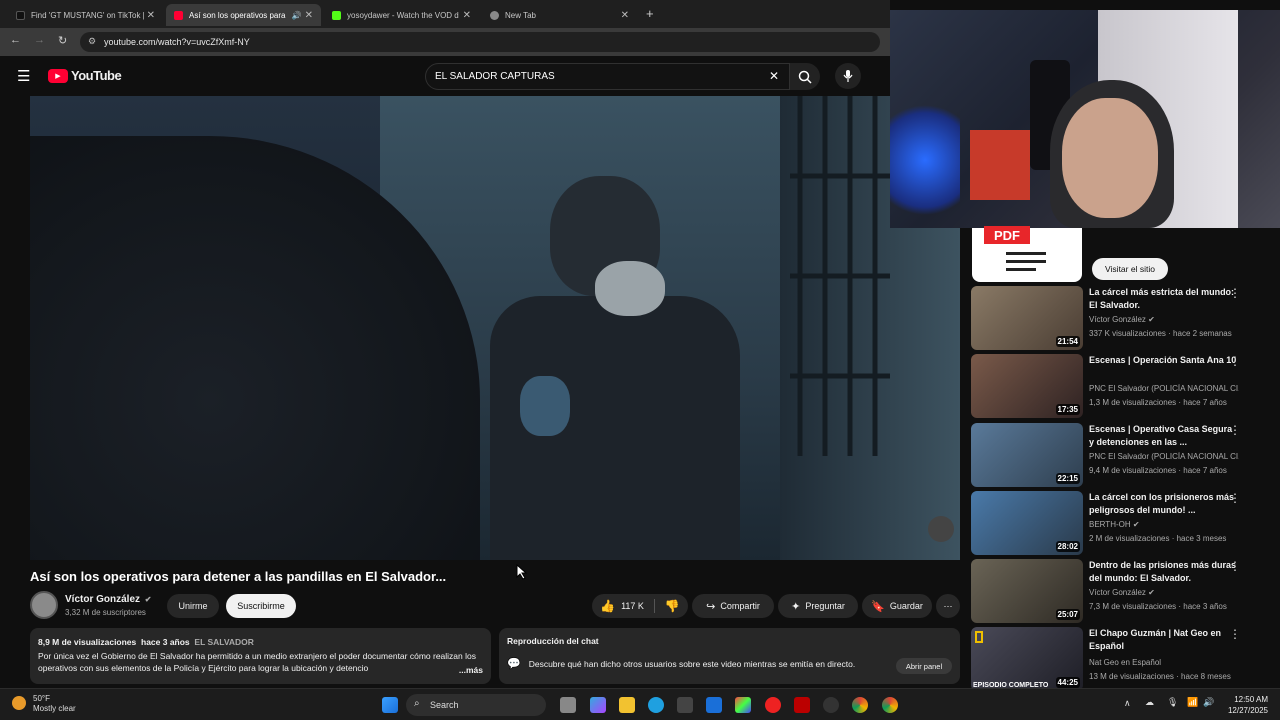  Describe the element at coordinates (390, 705) in the screenshot. I see `windows-start-icon` at that location.